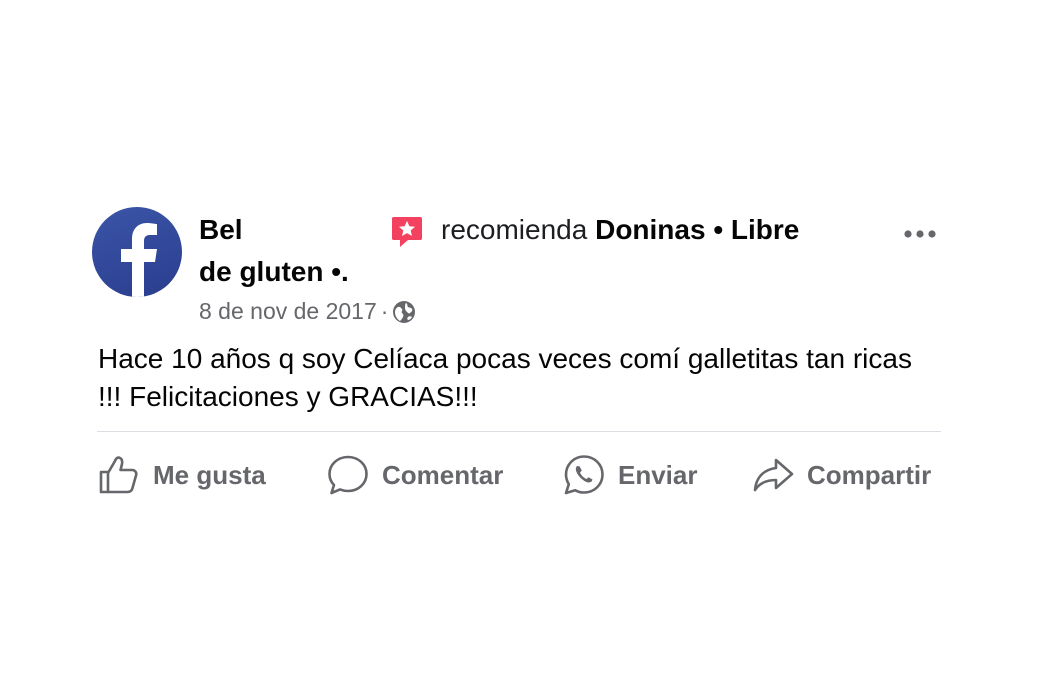  Describe the element at coordinates (920, 234) in the screenshot. I see `more-options-icon` at that location.